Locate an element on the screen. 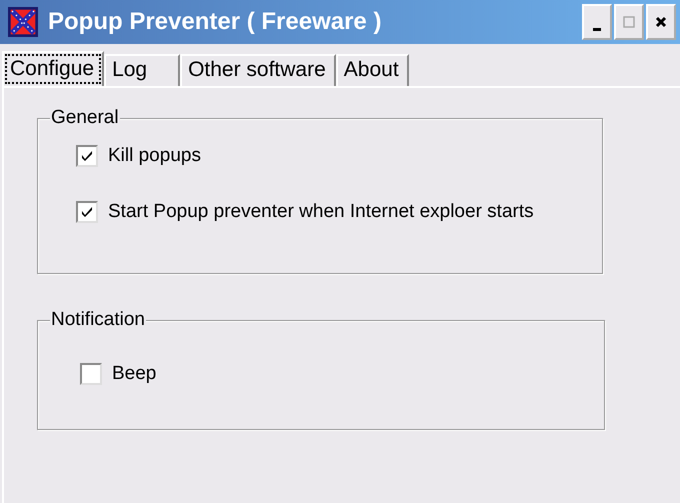 The width and height of the screenshot is (680, 503). checkbox-label: Start Popup preventer when Internet exploer starts is located at coordinates (321, 212).